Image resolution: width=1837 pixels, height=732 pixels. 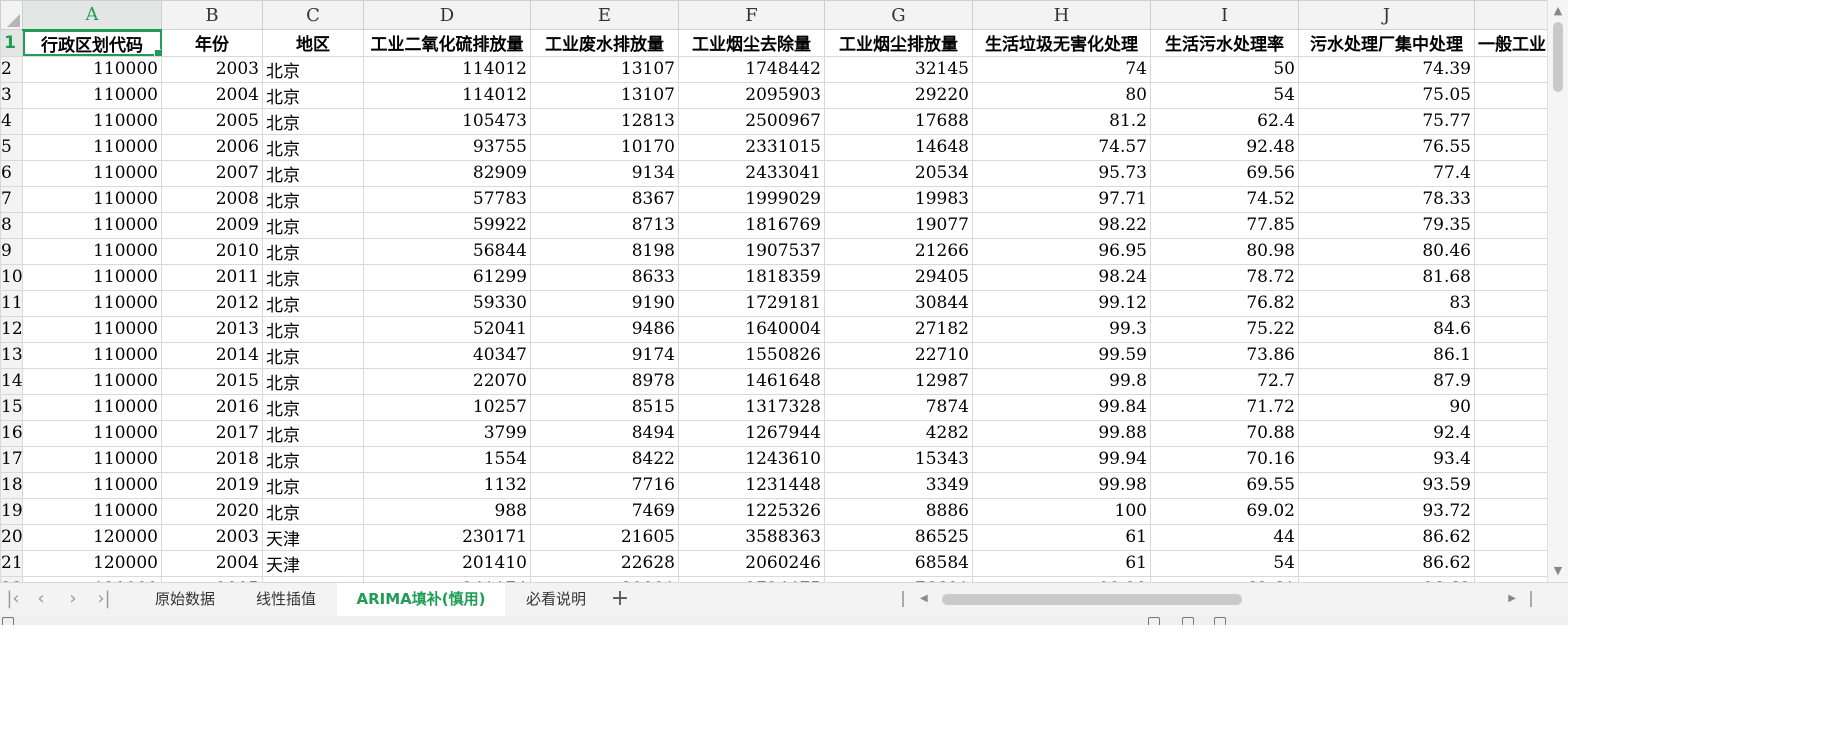 I want to click on horizontal-scroll-thumb, so click(x=1092, y=599).